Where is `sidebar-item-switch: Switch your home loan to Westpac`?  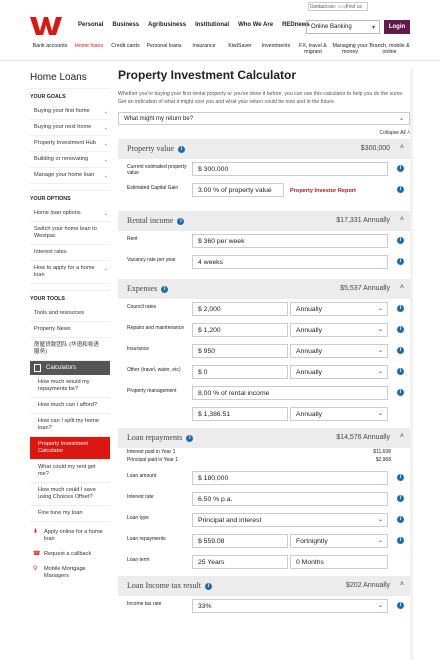
sidebar-item-switch: Switch your home loan to Westpac is located at coordinates (70, 233).